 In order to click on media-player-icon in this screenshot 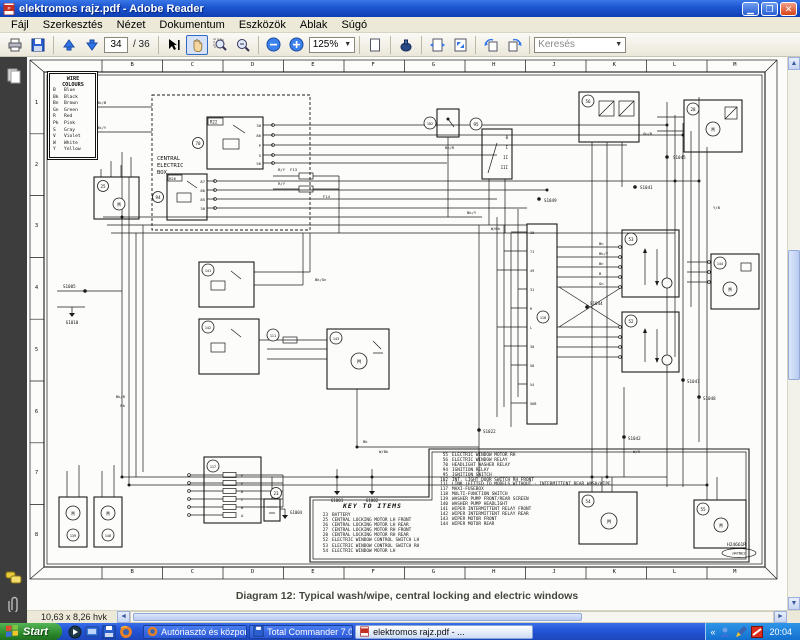, I will do `click(75, 632)`.